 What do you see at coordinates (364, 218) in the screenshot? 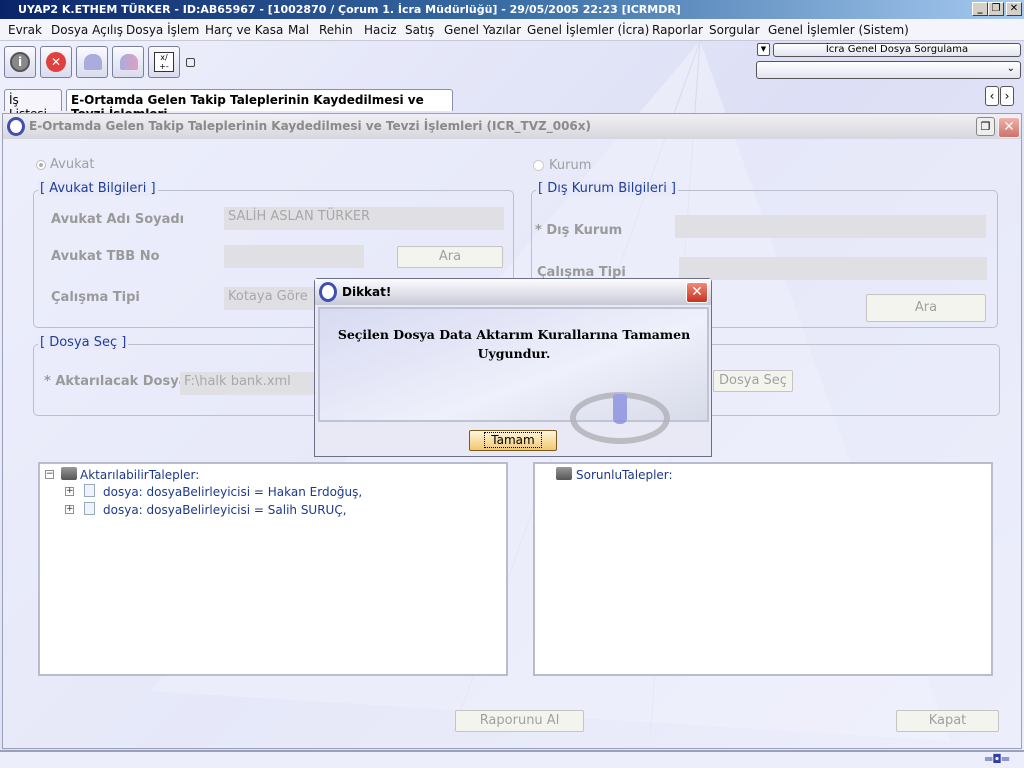
I see `avukat-name-field: SALİH ASLAN TÜRKER` at bounding box center [364, 218].